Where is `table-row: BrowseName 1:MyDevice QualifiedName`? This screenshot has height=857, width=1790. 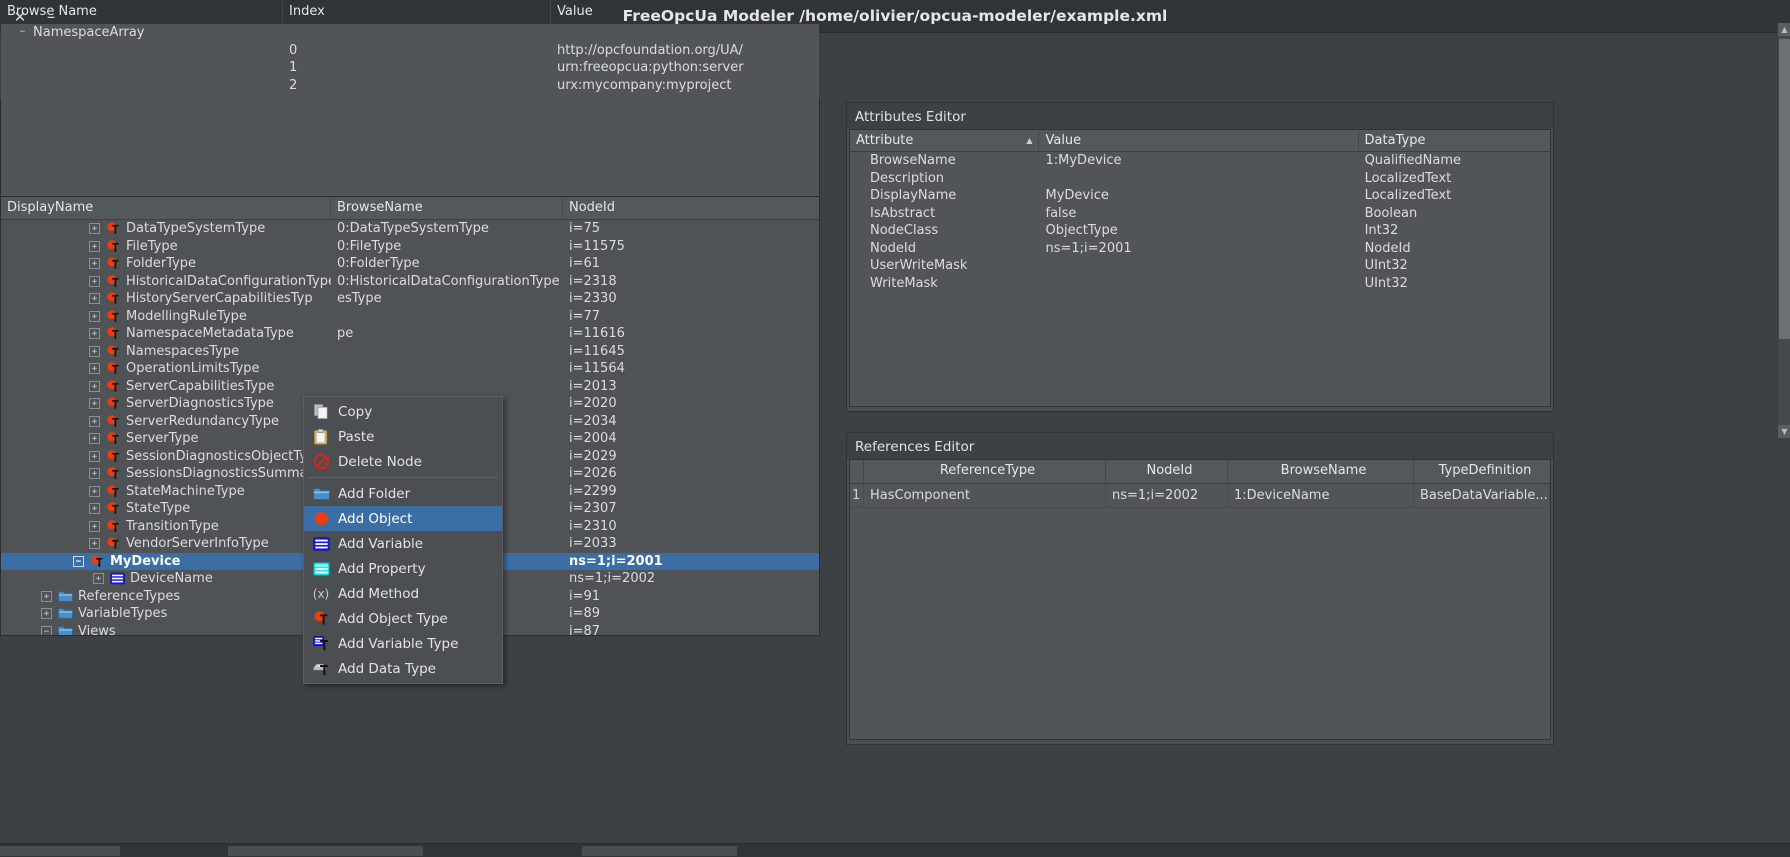
table-row: BrowseName 1:MyDevice QualifiedName is located at coordinates (1200, 161).